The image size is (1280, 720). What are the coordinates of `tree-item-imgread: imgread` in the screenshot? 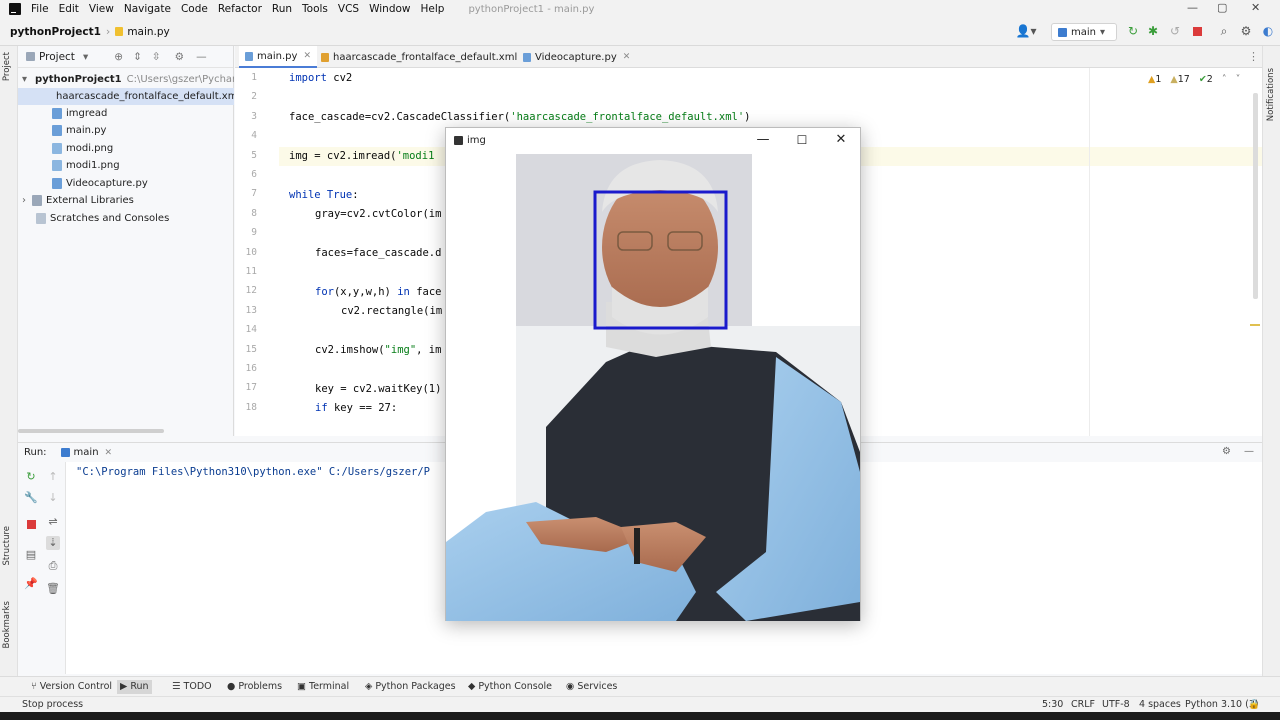 It's located at (126, 113).